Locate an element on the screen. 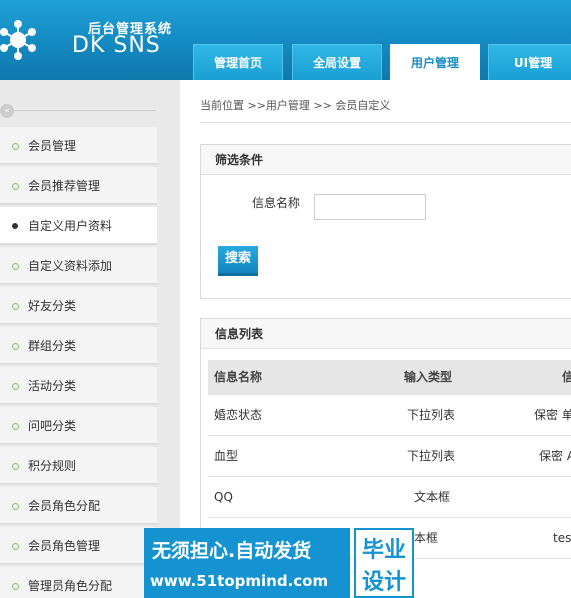  sidebar-item-activity-category: 活动分类 is located at coordinates (78, 386).